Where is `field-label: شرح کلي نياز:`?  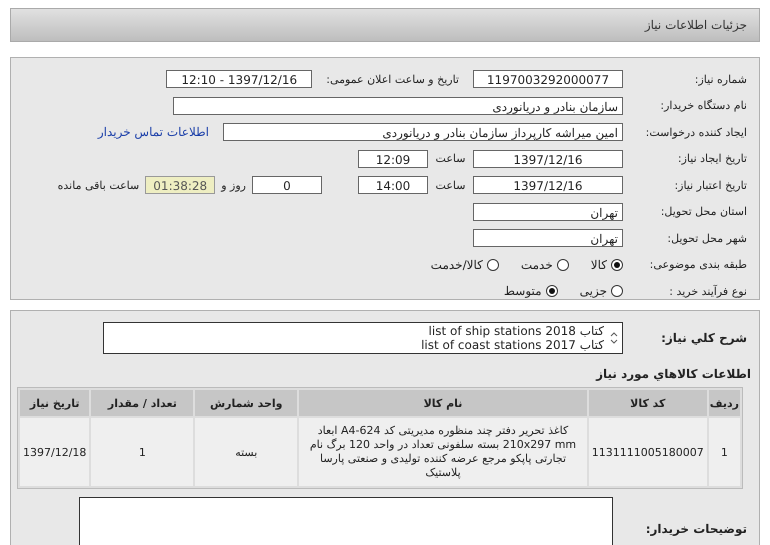
field-label: شرح کلي نياز: is located at coordinates (704, 338).